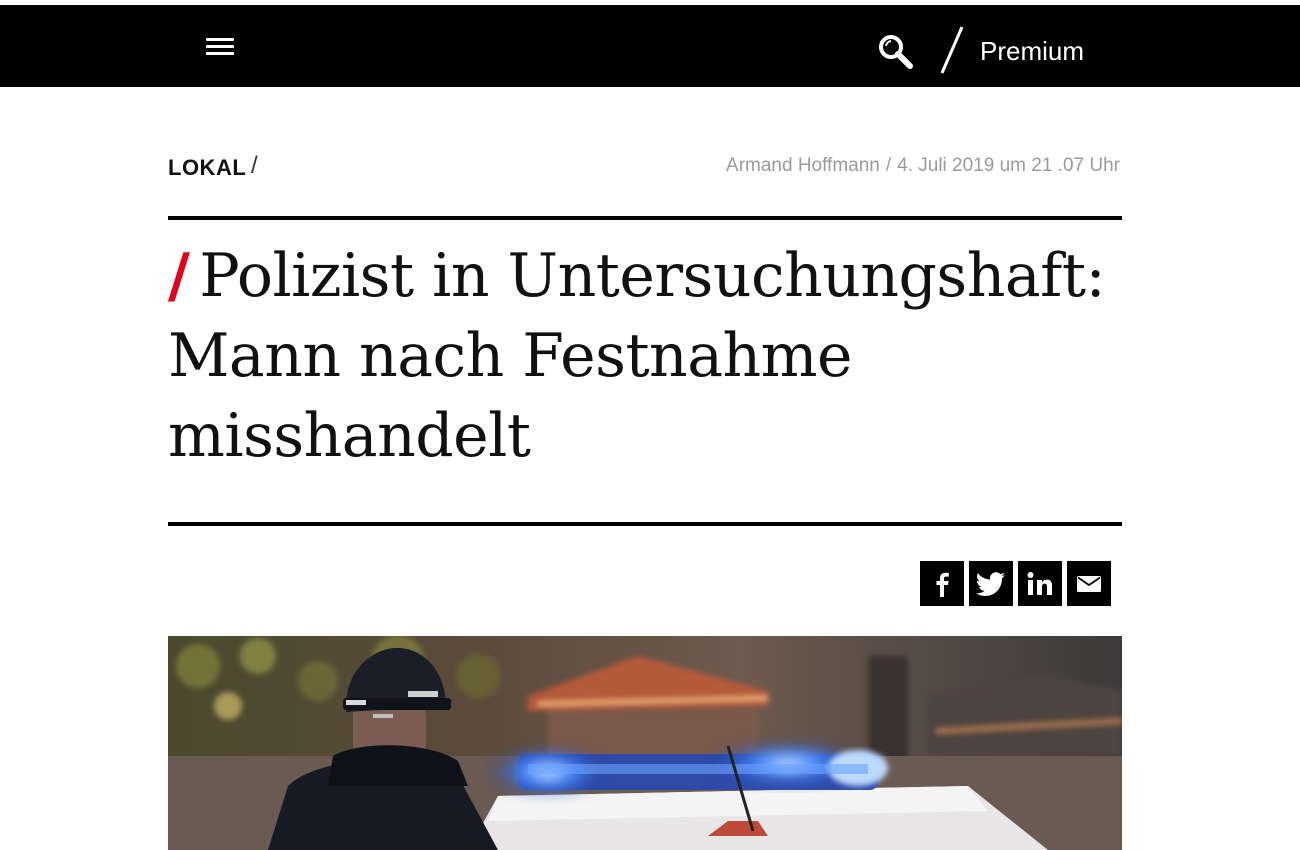 This screenshot has height=850, width=1300. I want to click on twitter-share-button, so click(991, 583).